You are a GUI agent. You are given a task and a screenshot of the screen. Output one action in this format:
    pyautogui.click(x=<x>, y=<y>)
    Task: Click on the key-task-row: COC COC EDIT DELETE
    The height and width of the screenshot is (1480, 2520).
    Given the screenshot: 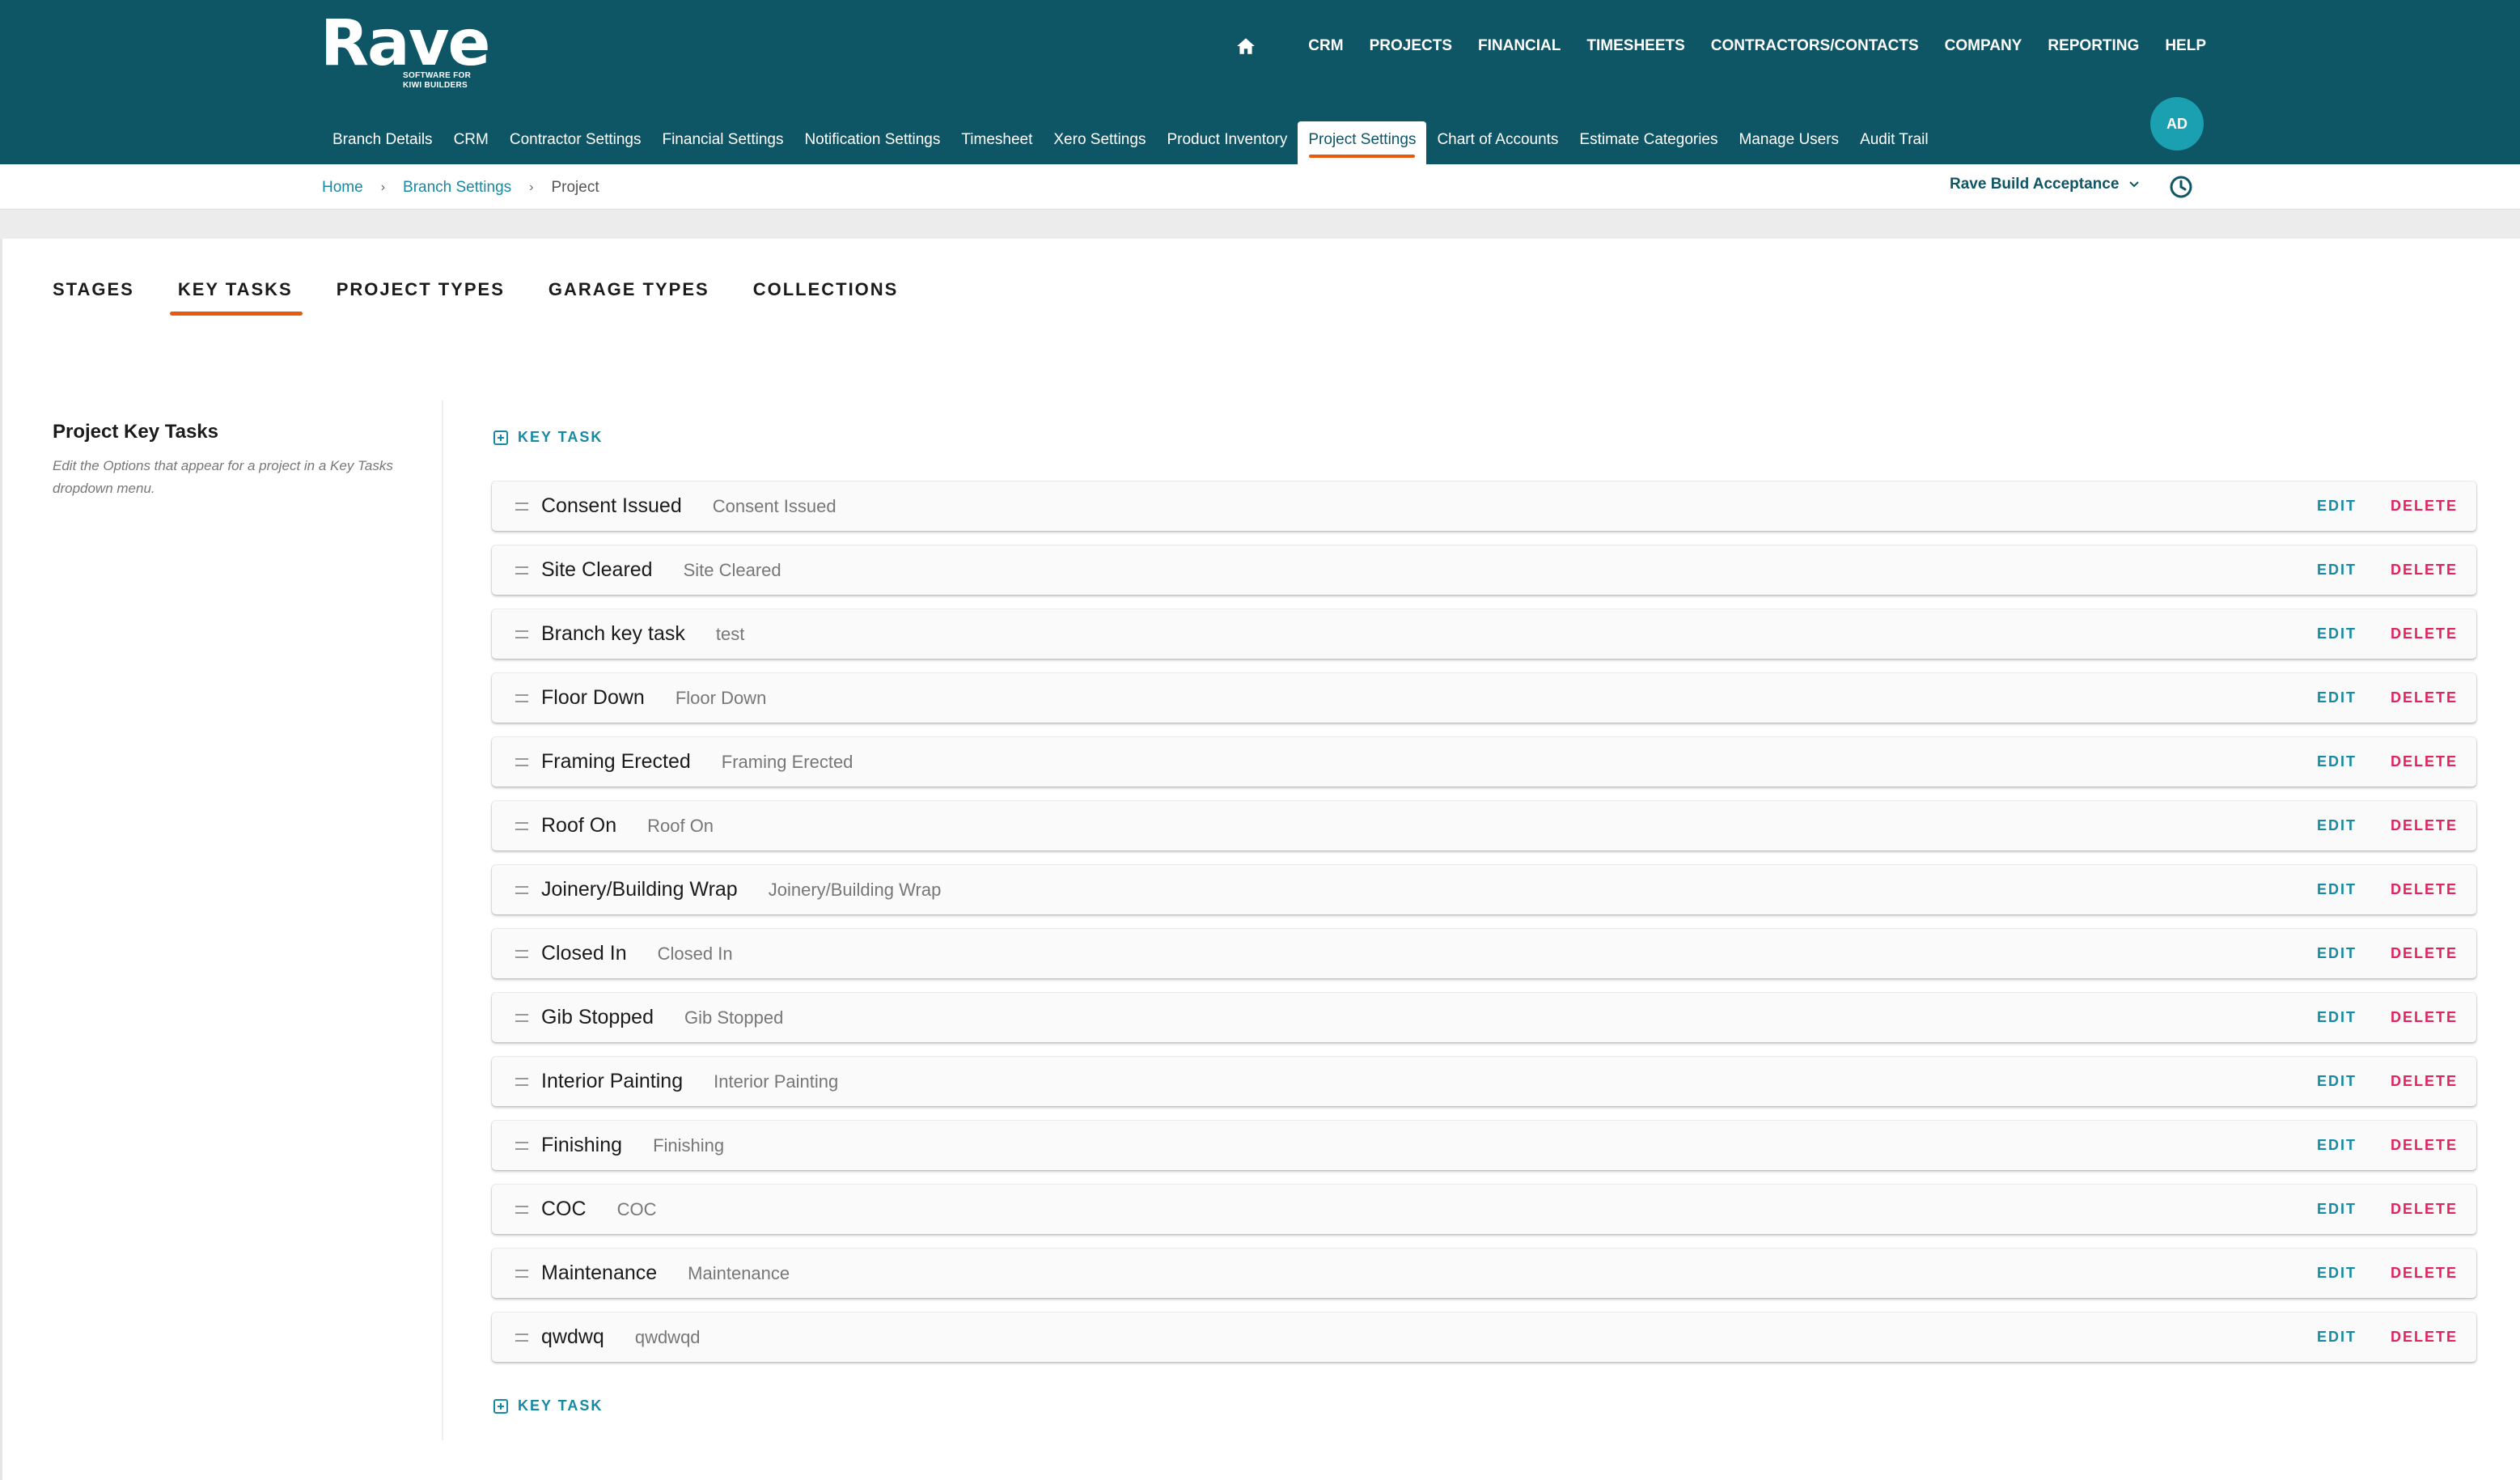 What is the action you would take?
    pyautogui.click(x=1484, y=1209)
    